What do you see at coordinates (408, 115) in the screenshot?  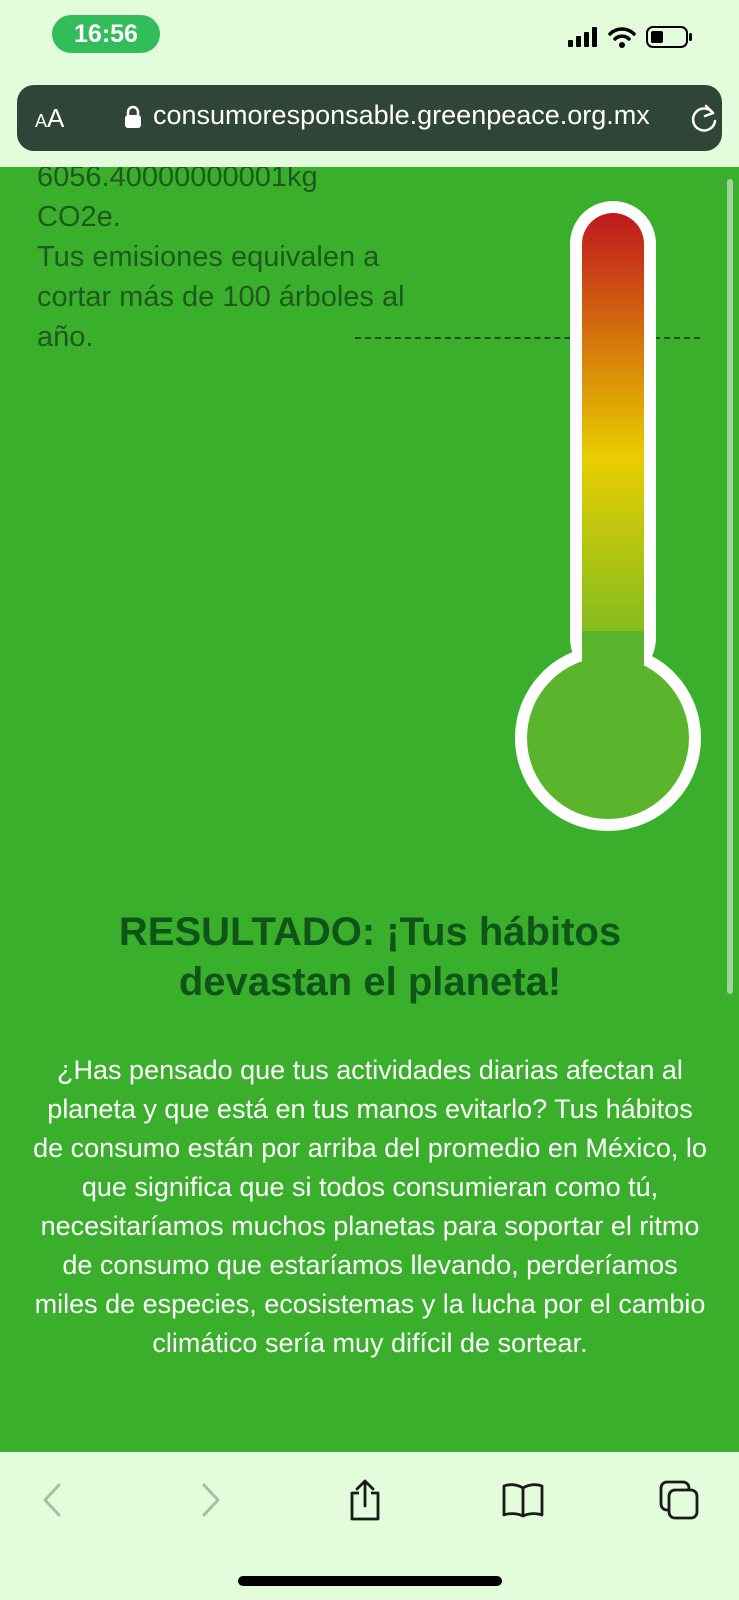 I see `url-field: consumoresponsable.greenpeace.org.mx` at bounding box center [408, 115].